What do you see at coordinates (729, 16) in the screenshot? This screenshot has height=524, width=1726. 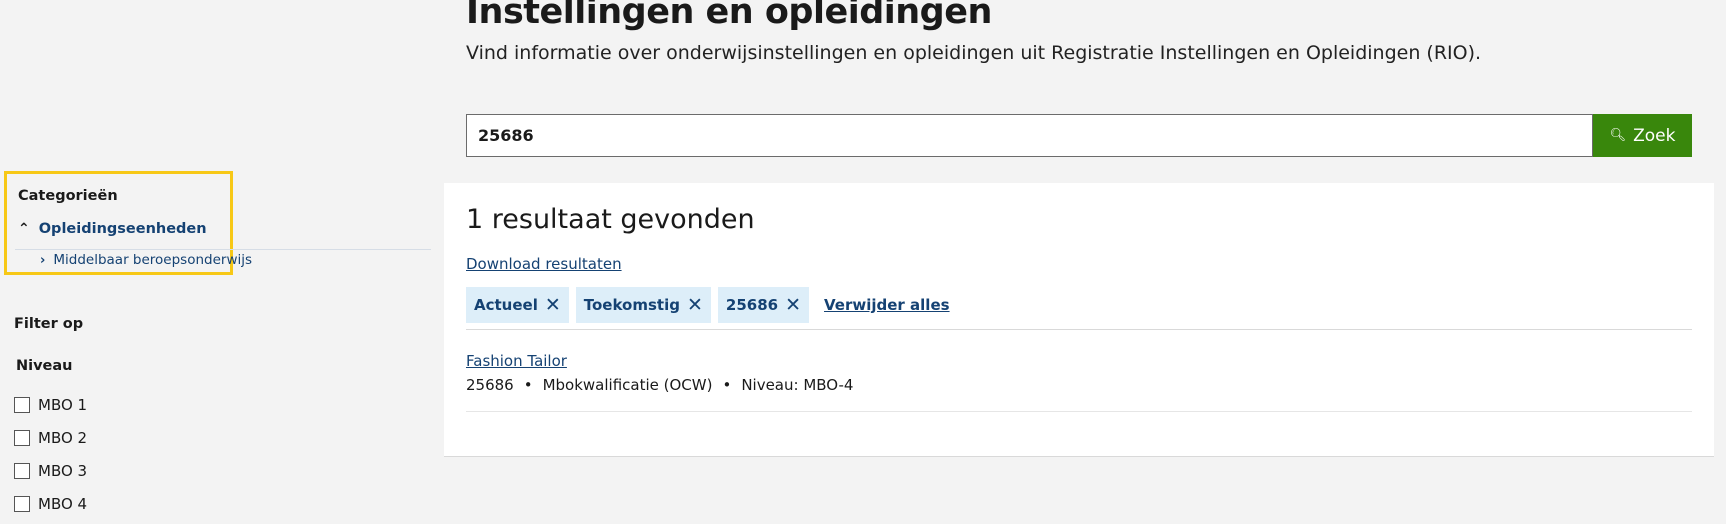 I see `page-title: Instellingen en opleidingen` at bounding box center [729, 16].